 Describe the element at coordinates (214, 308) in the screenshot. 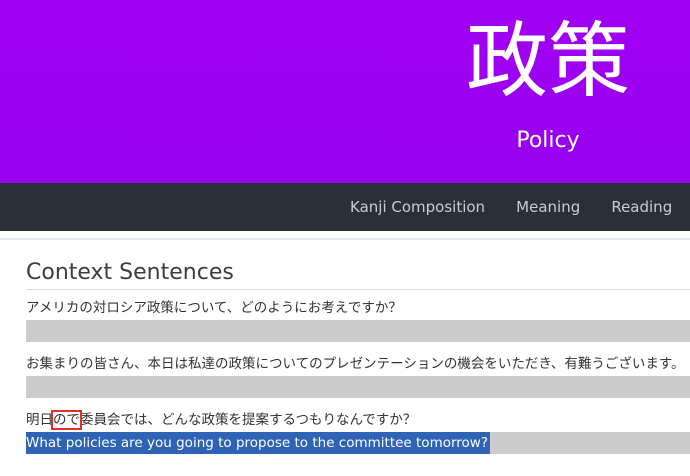

I see `context-sentence-1: アメリカの対ロシア政策について、どのようにお考えですか？` at that location.